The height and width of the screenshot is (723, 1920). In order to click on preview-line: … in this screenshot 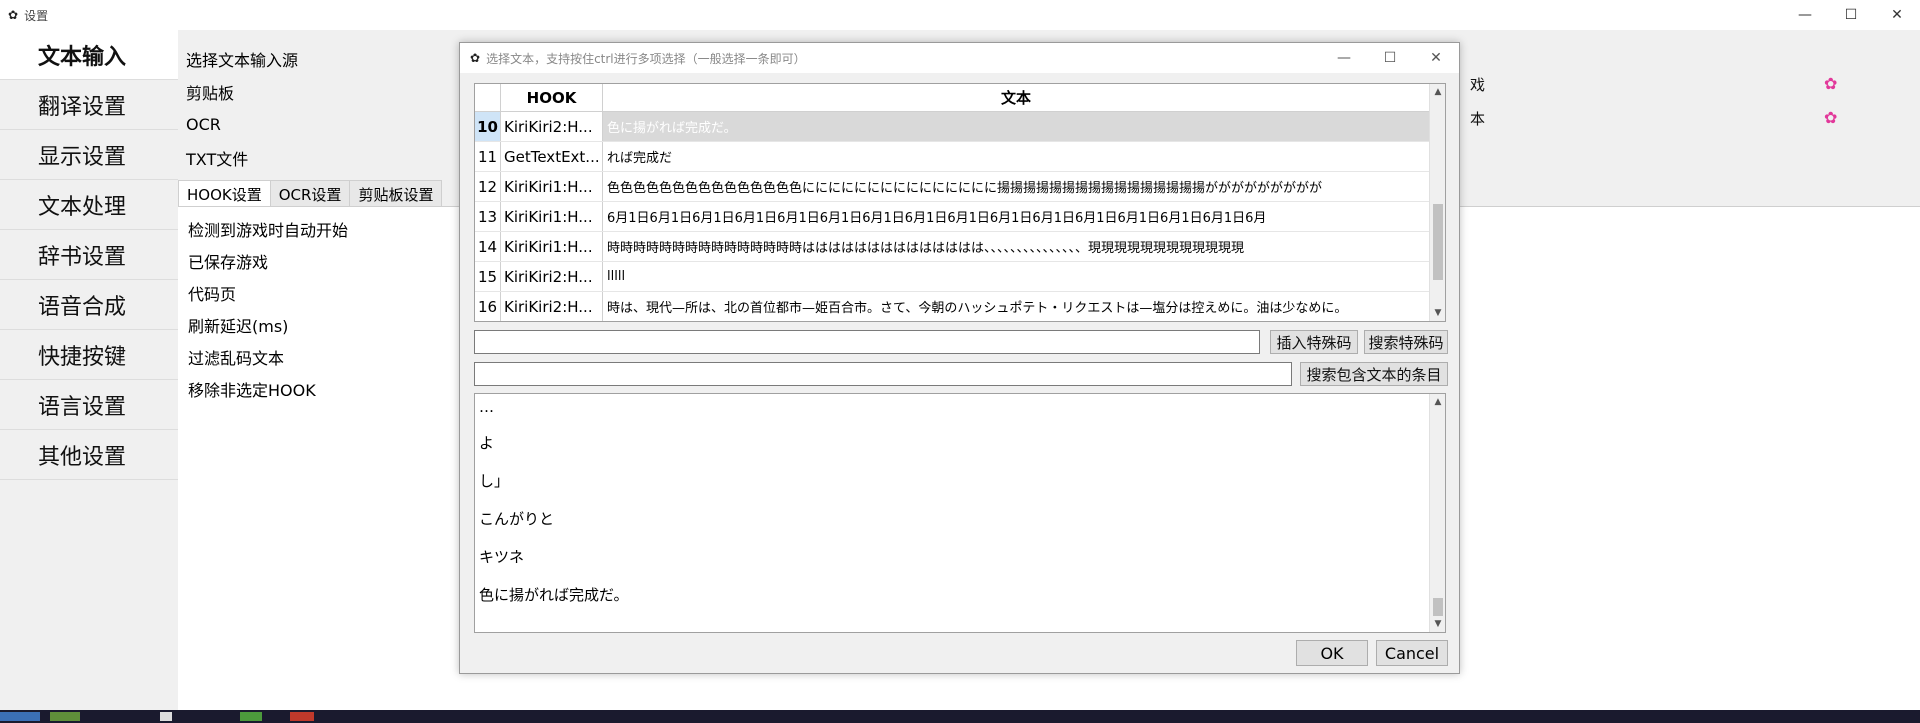, I will do `click(486, 407)`.